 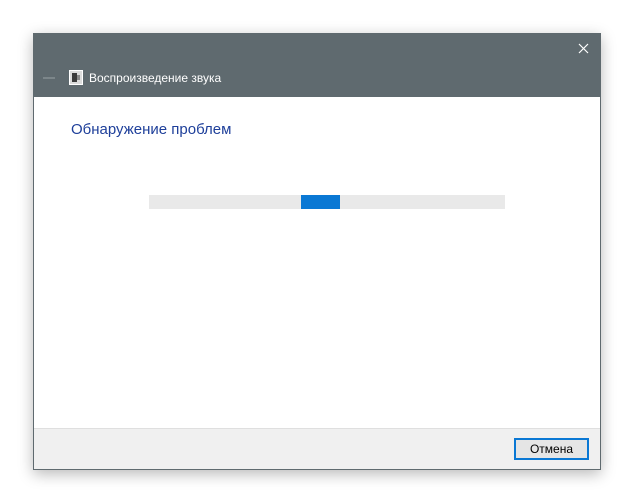 What do you see at coordinates (317, 448) in the screenshot?
I see `footer-bar: Отмена` at bounding box center [317, 448].